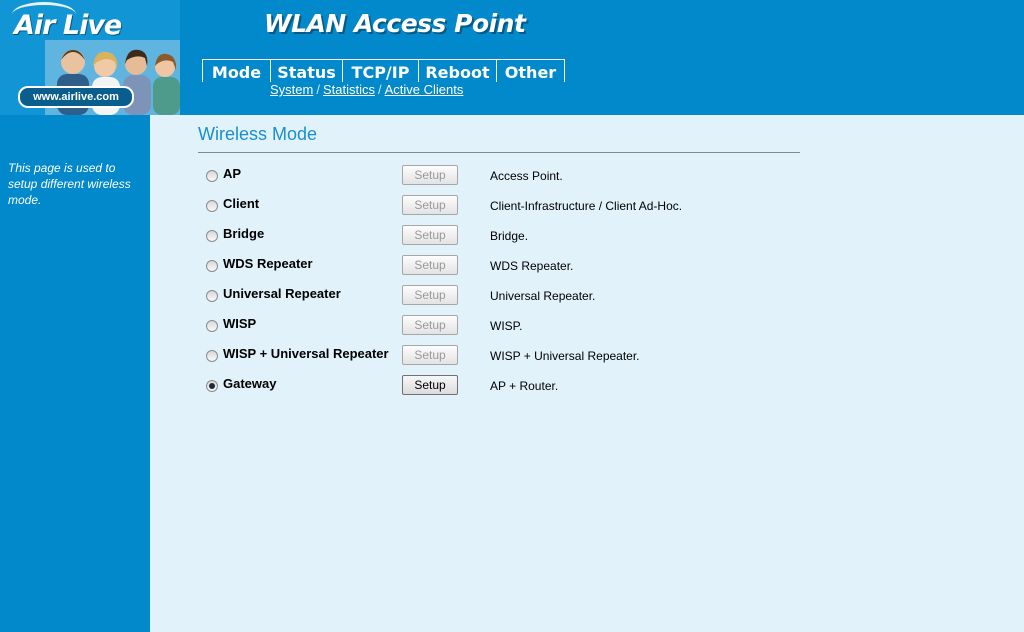  What do you see at coordinates (240, 323) in the screenshot?
I see `mode-name: WISP` at bounding box center [240, 323].